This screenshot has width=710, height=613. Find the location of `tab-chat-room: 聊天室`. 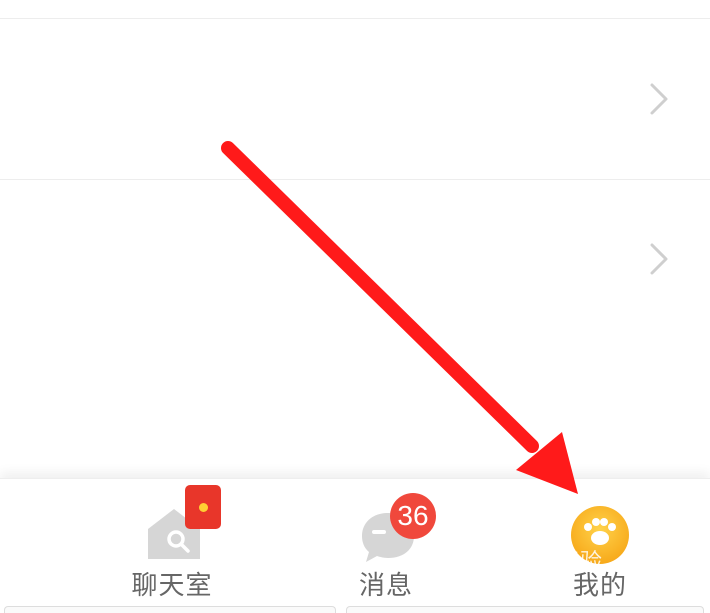

tab-chat-room: 聊天室 is located at coordinates (172, 546).